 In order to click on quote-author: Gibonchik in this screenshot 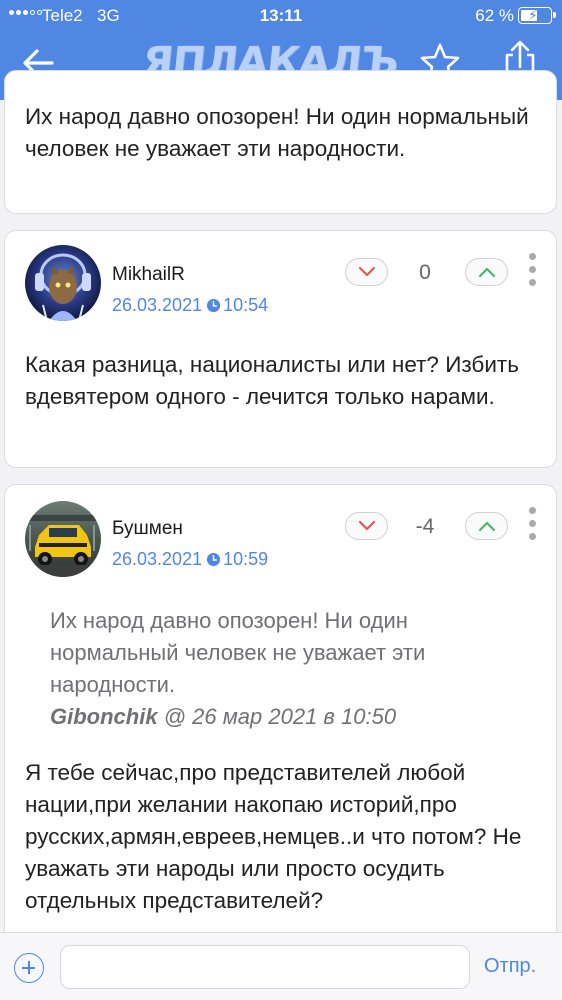, I will do `click(104, 716)`.